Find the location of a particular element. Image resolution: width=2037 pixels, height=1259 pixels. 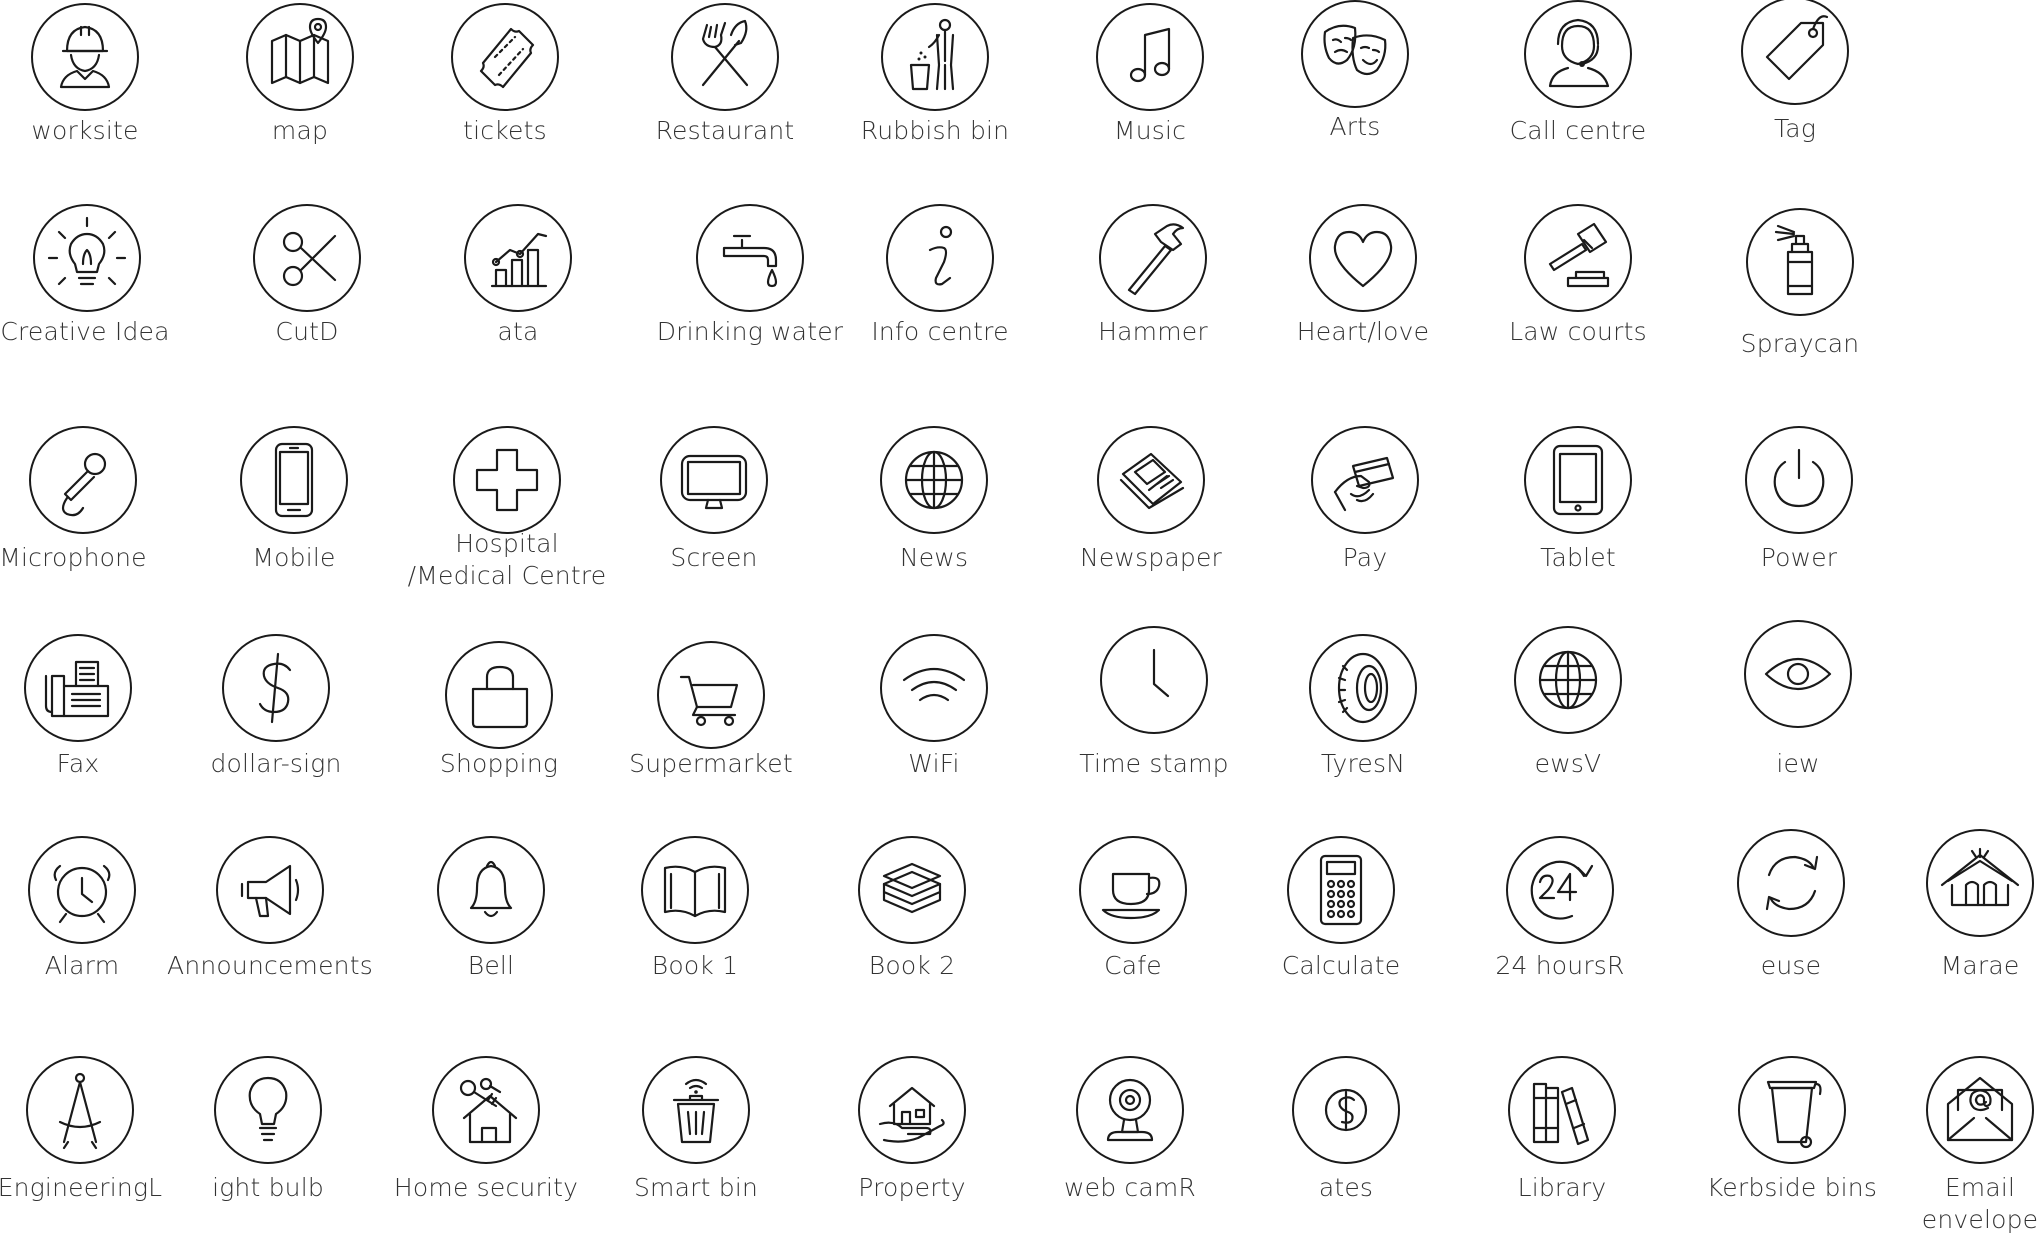

shopping-bag-icon is located at coordinates (499, 695).